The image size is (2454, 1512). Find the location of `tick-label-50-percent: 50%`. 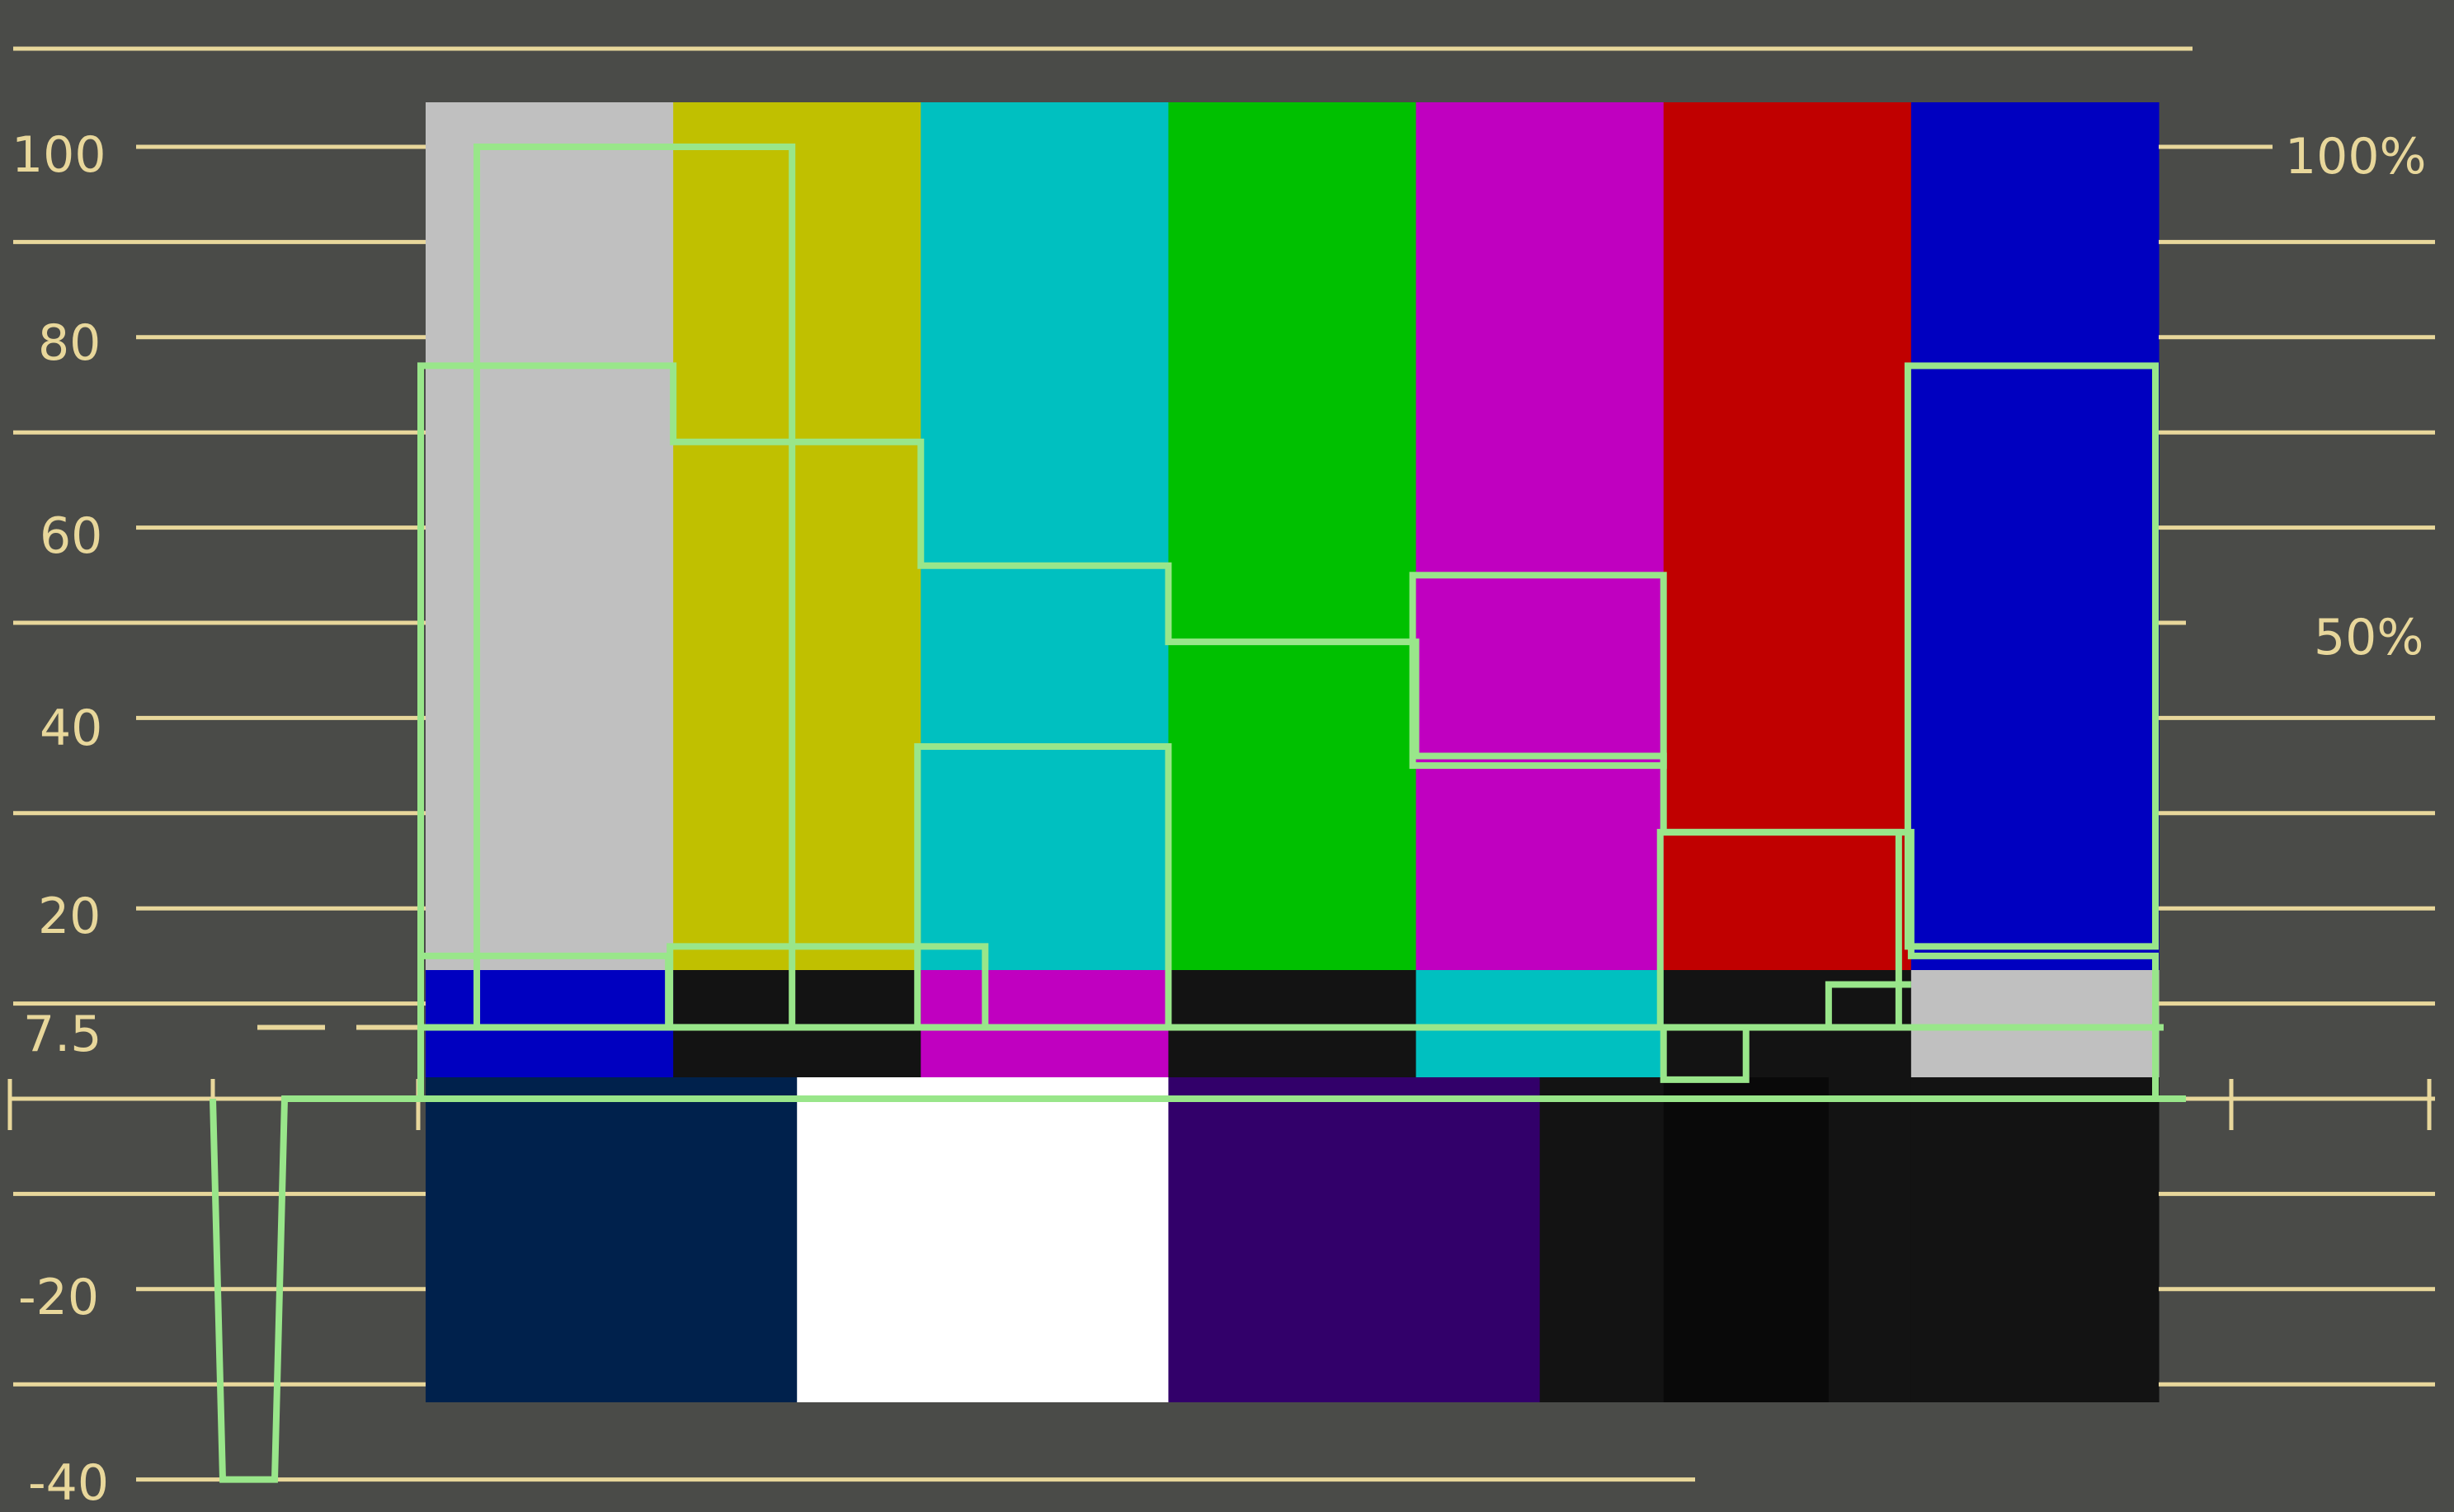

tick-label-50-percent: 50% is located at coordinates (2368, 638).